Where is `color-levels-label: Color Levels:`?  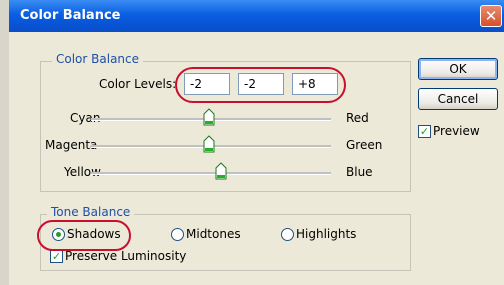
color-levels-label: Color Levels: is located at coordinates (138, 84).